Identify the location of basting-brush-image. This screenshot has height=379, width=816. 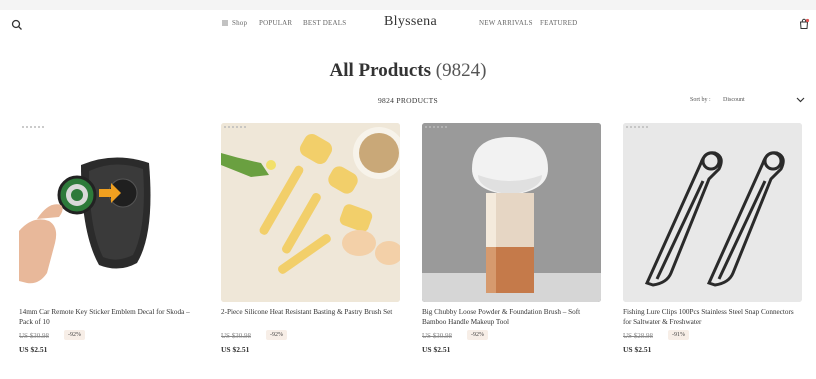
(310, 212).